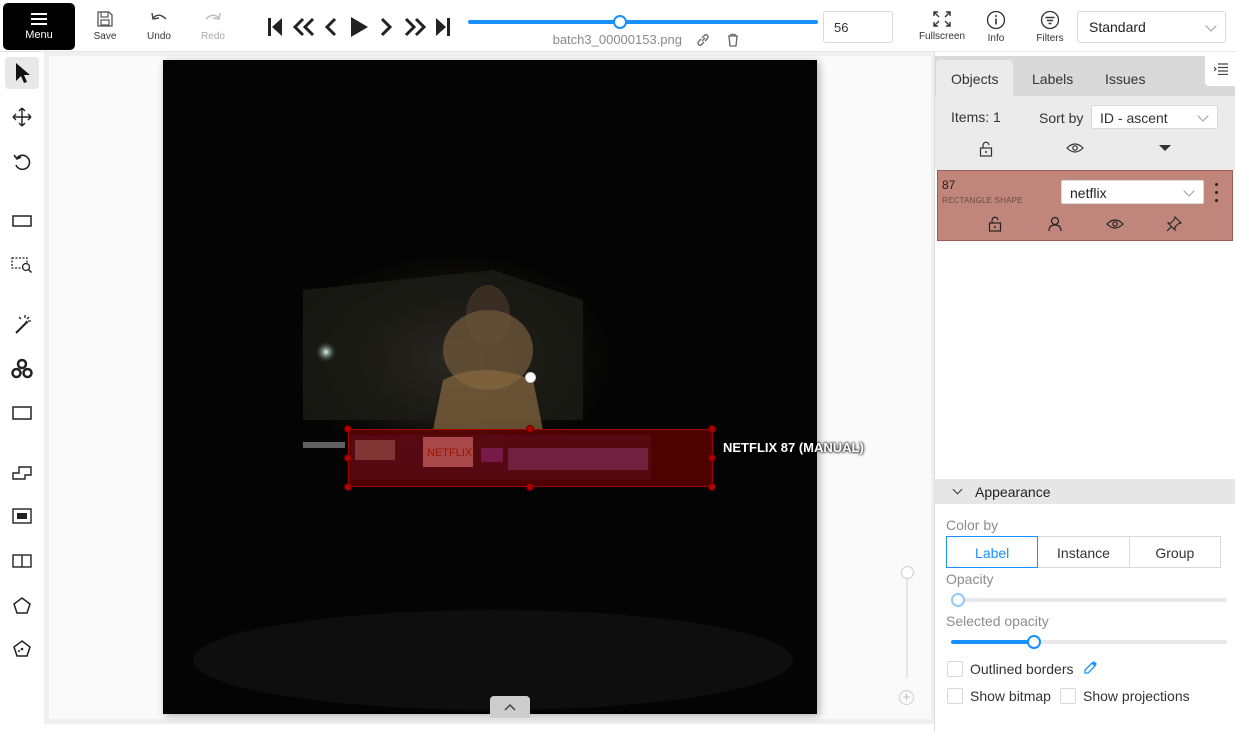  I want to click on color-by-label-option: Label, so click(992, 552).